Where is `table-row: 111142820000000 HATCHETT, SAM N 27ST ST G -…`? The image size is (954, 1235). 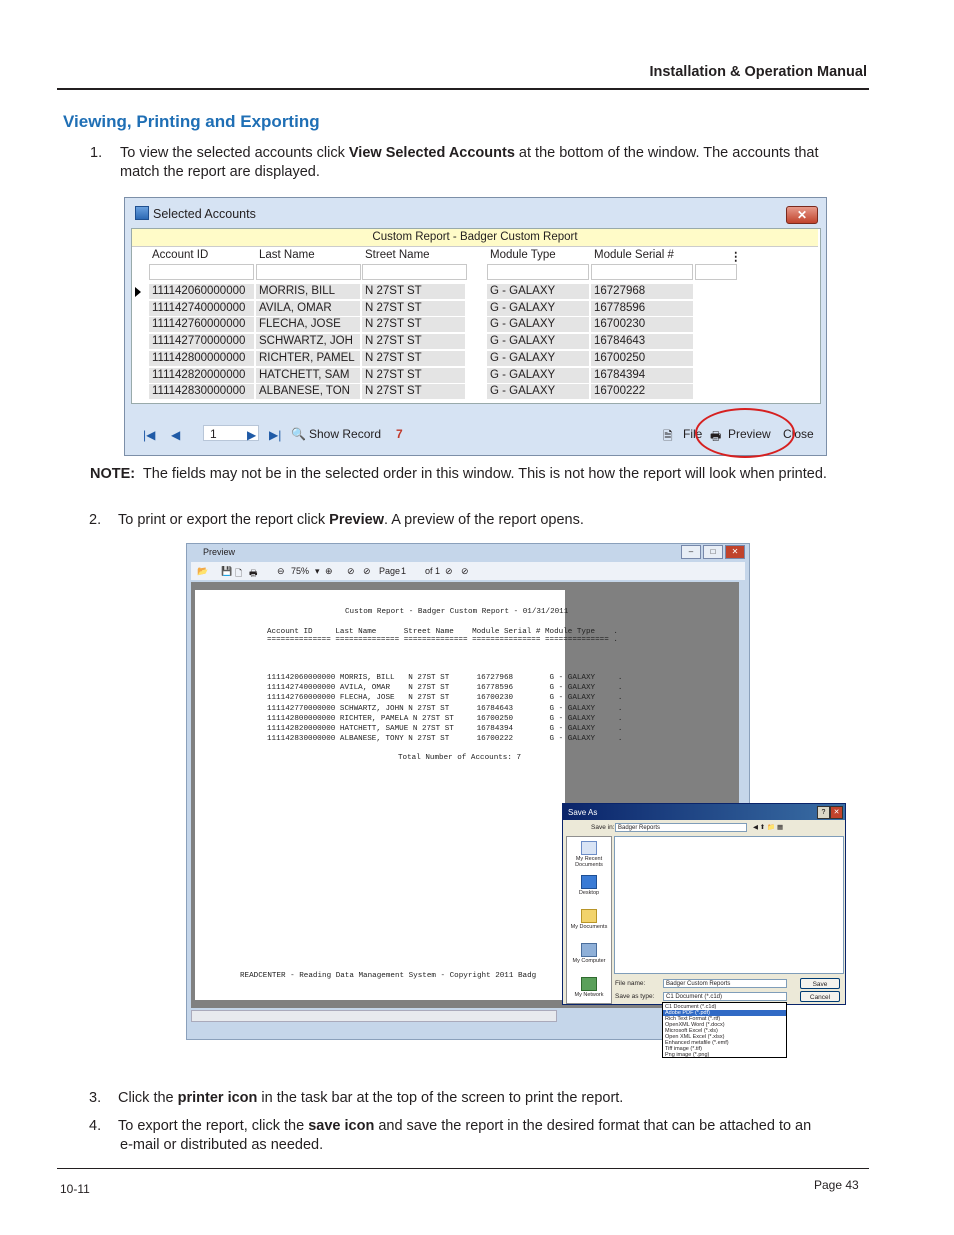 table-row: 111142820000000 HATCHETT, SAM N 27ST ST G -… is located at coordinates (475, 375).